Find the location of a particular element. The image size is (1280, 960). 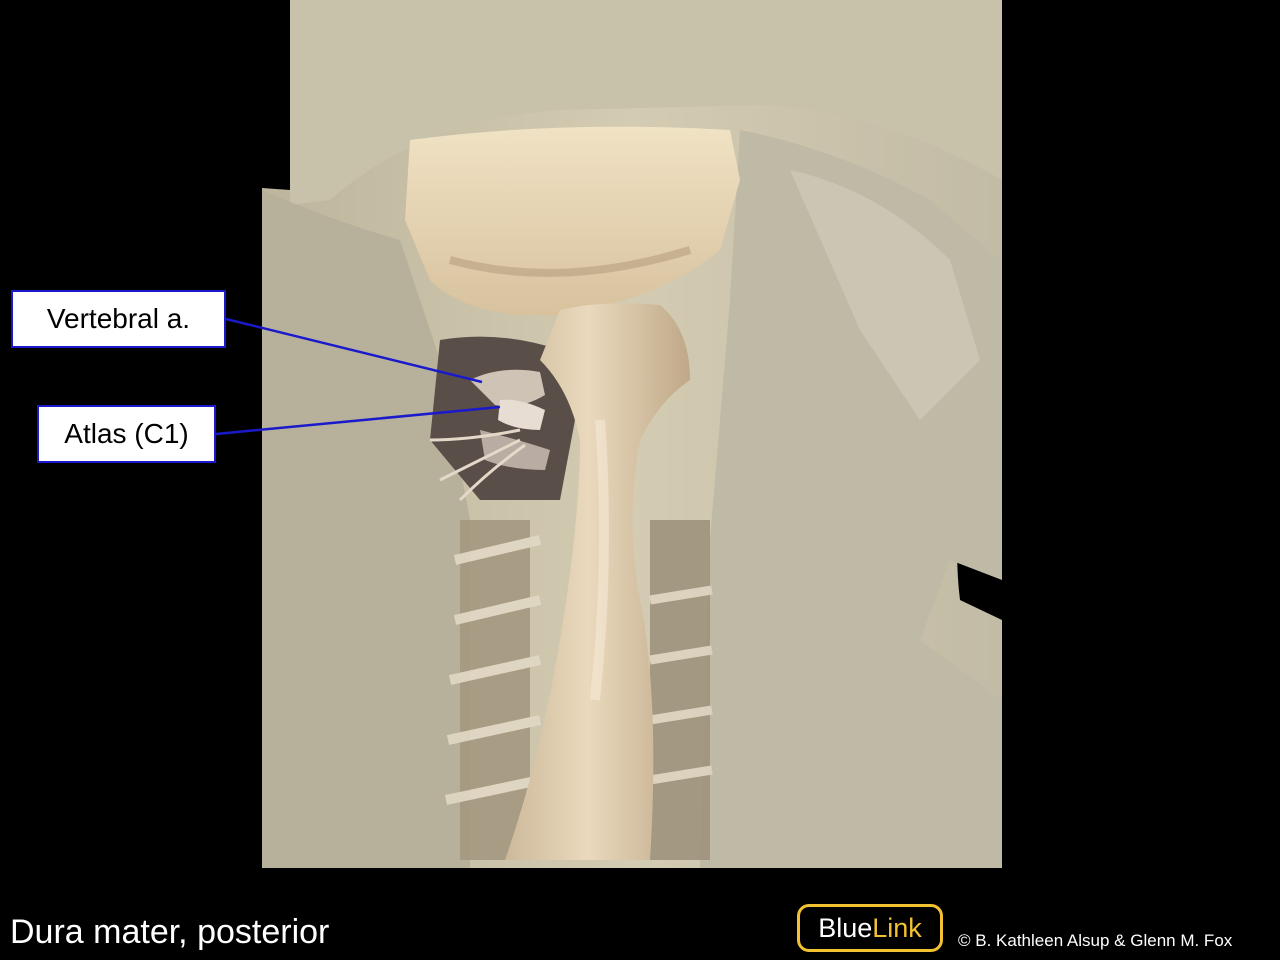

logo-text-link: Link is located at coordinates (897, 927).